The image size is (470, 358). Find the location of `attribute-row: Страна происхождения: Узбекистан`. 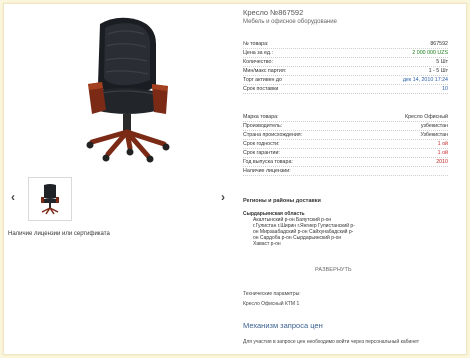

attribute-row: Страна происхождения: Узбекистан is located at coordinates (345, 135).